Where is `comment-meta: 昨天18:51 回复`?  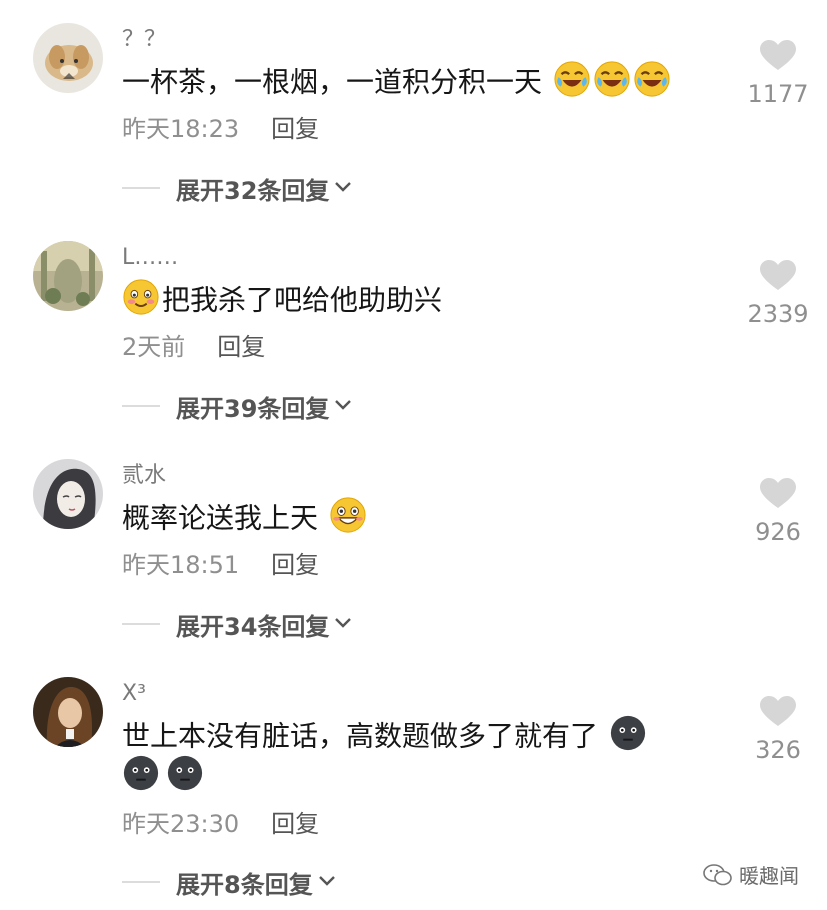
comment-meta: 昨天18:51 回复 is located at coordinates (220, 565).